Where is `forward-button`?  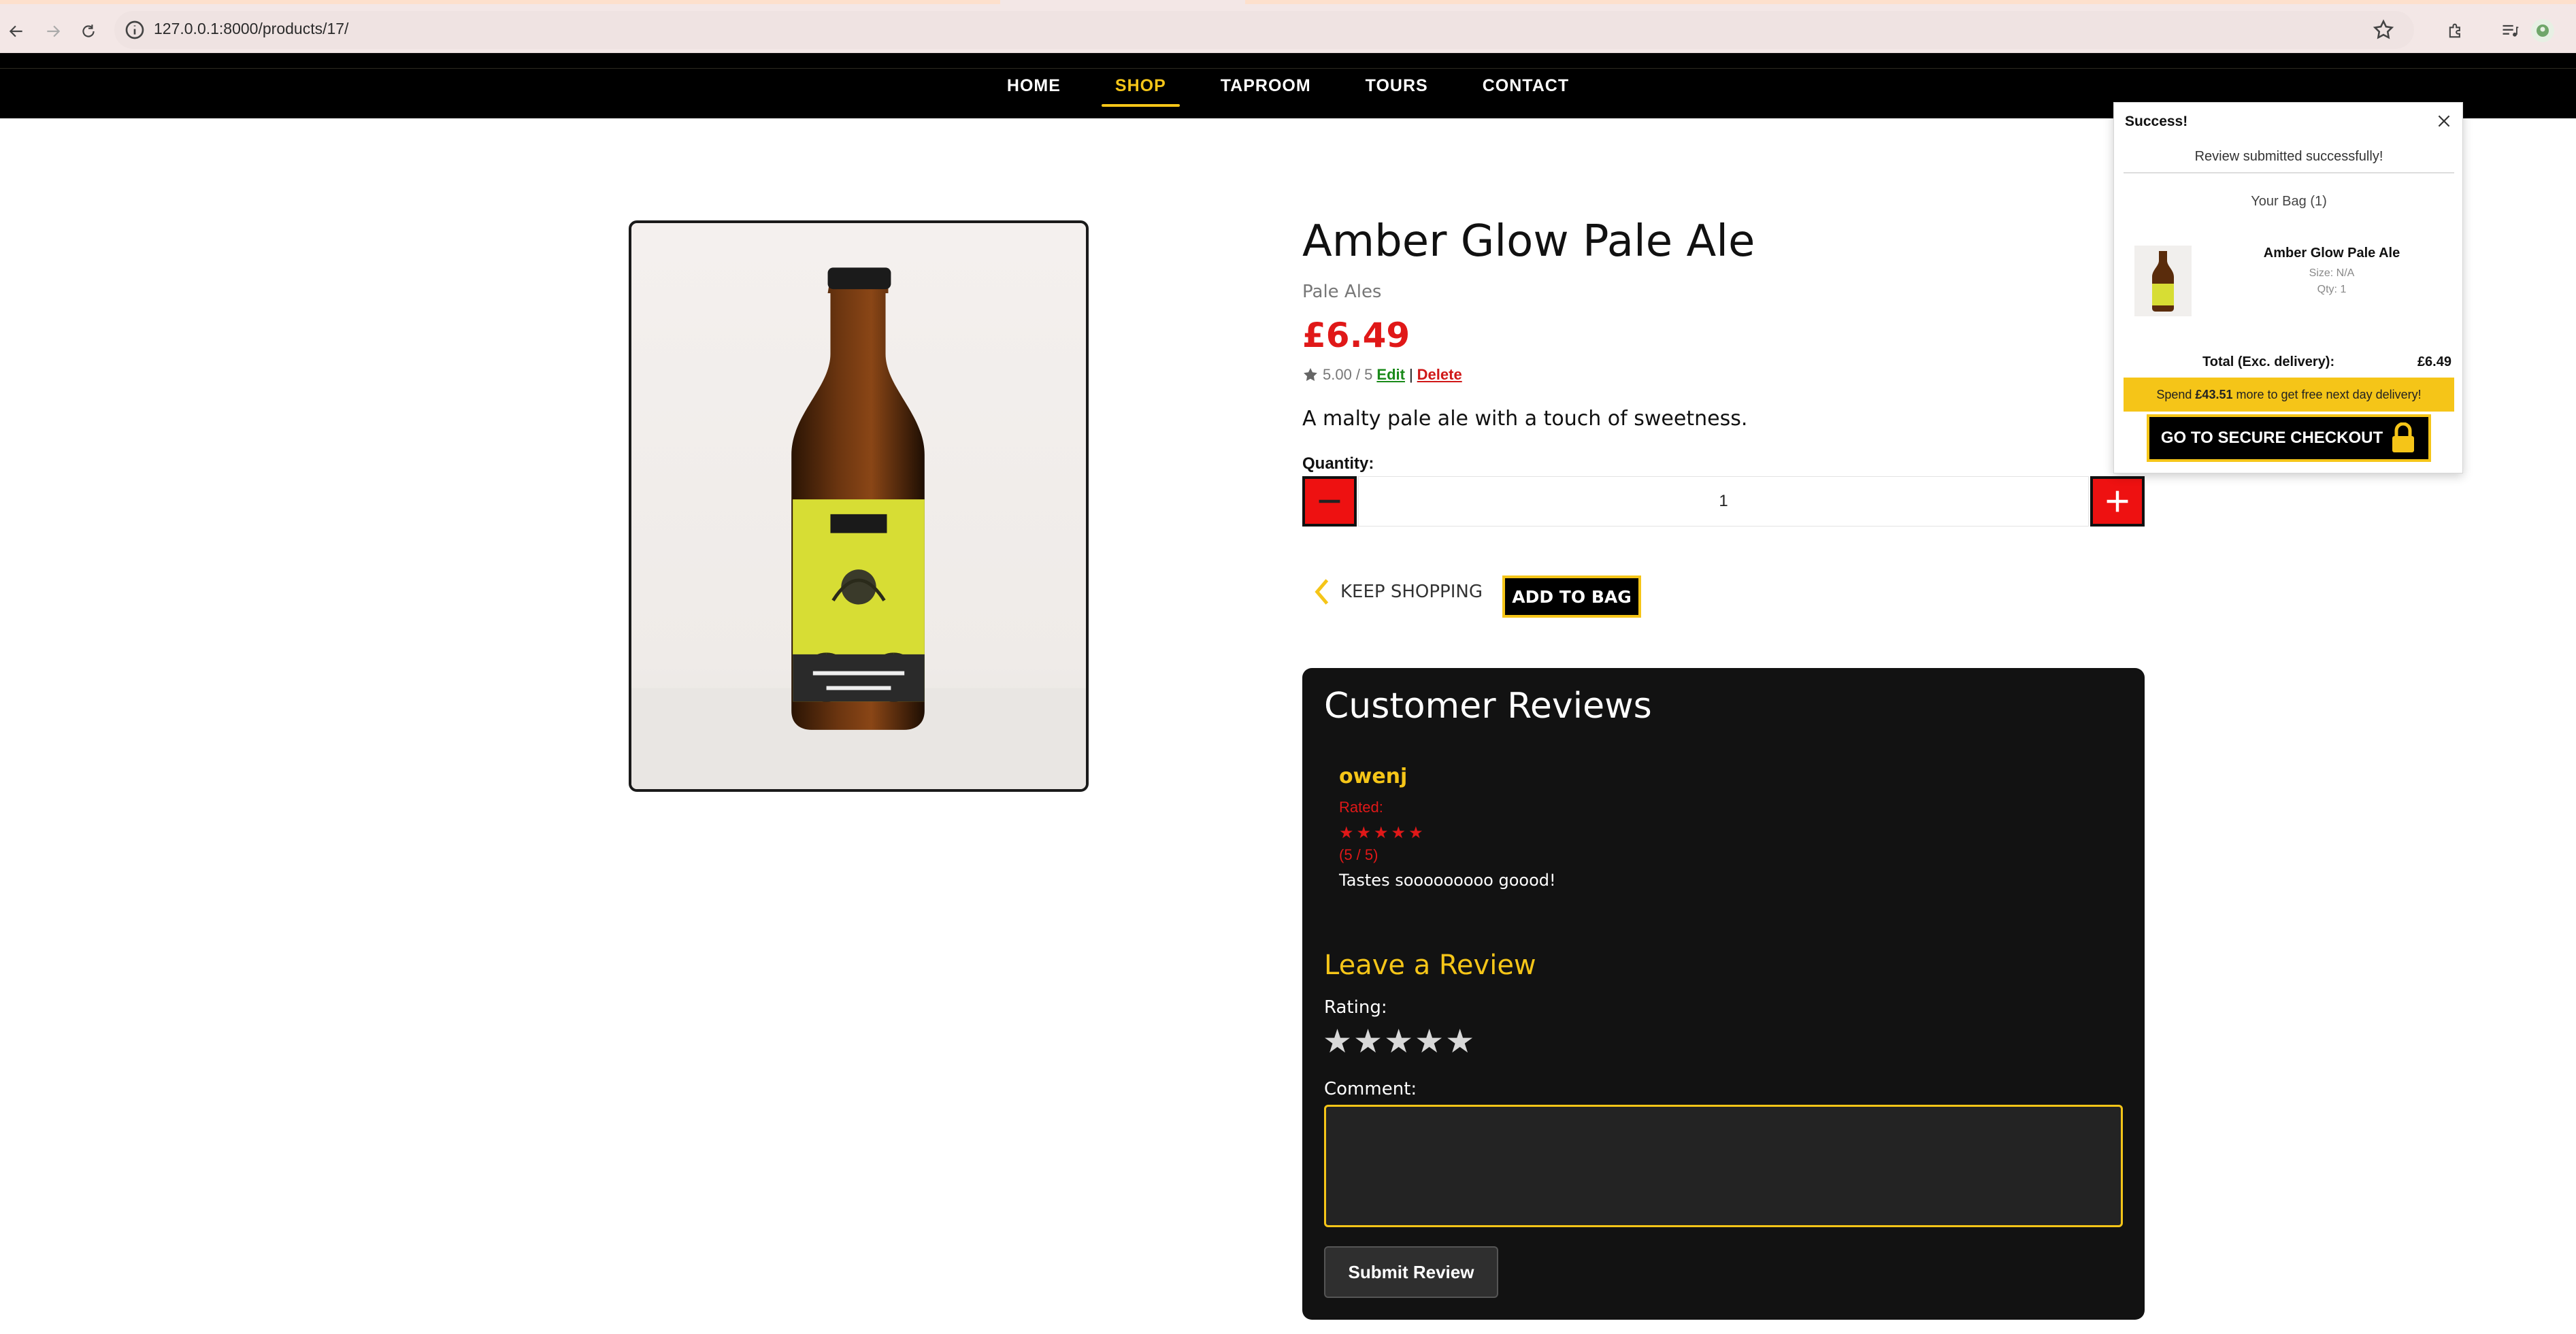
forward-button is located at coordinates (53, 31).